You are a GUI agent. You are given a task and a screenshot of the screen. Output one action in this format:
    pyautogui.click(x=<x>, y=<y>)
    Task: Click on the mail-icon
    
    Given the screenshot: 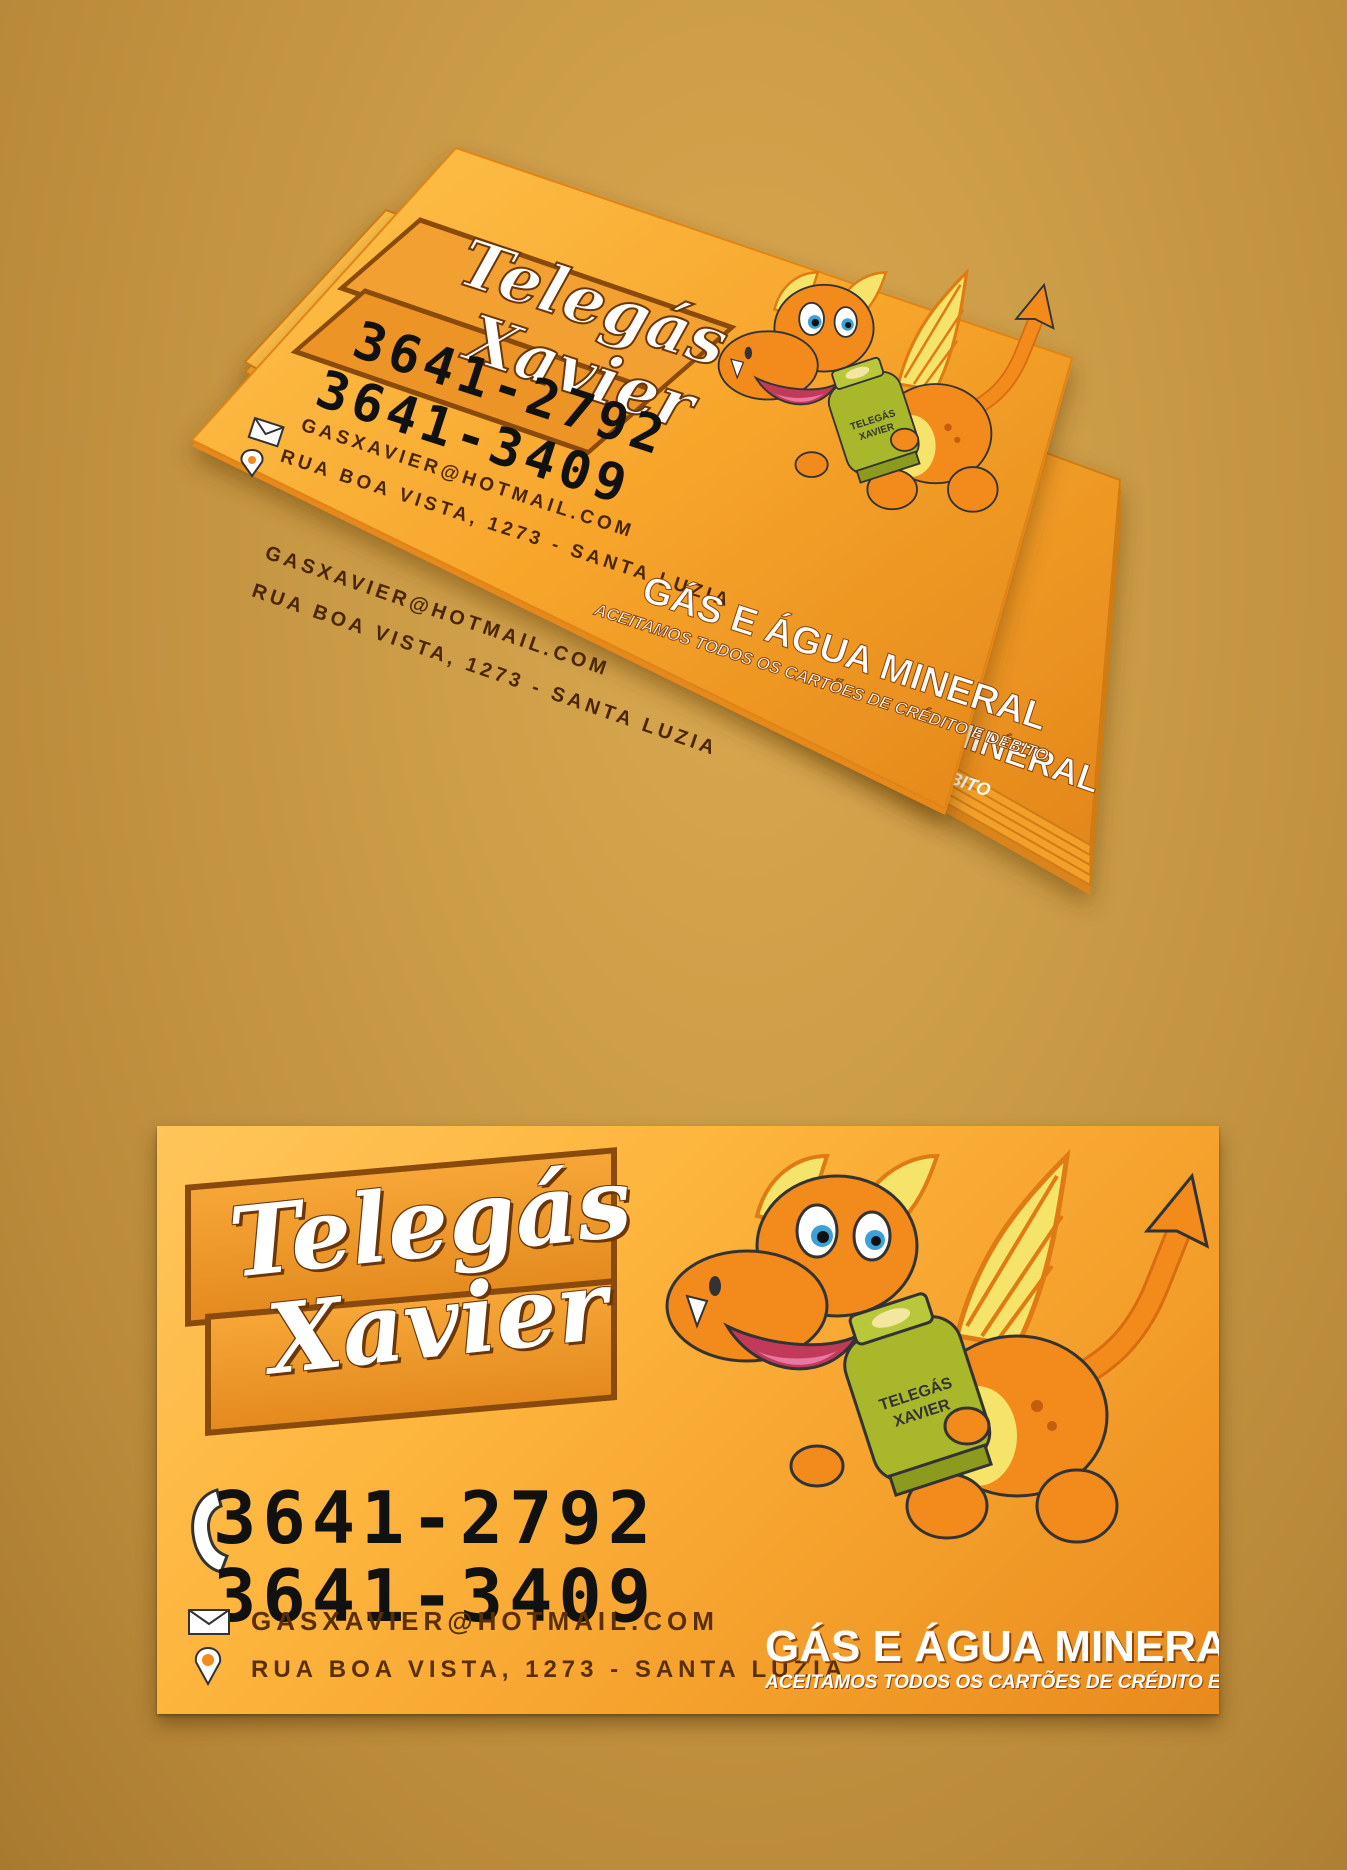 What is the action you would take?
    pyautogui.click(x=209, y=1622)
    